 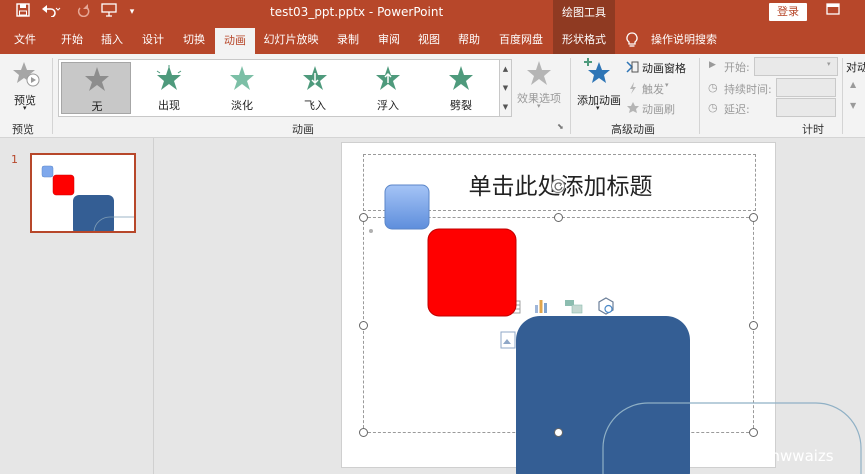 What do you see at coordinates (771, 456) in the screenshot?
I see `watermark-text: CSDN @hwwaizs` at bounding box center [771, 456].